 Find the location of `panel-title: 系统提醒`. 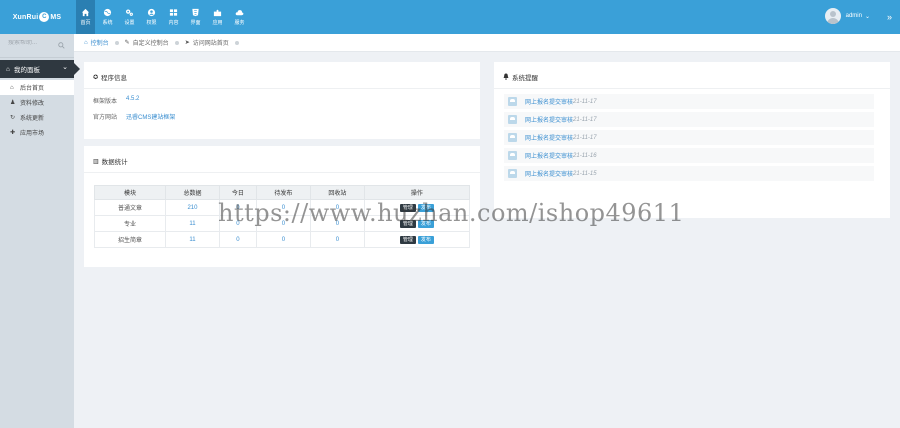

panel-title: 系统提醒 is located at coordinates (520, 77).